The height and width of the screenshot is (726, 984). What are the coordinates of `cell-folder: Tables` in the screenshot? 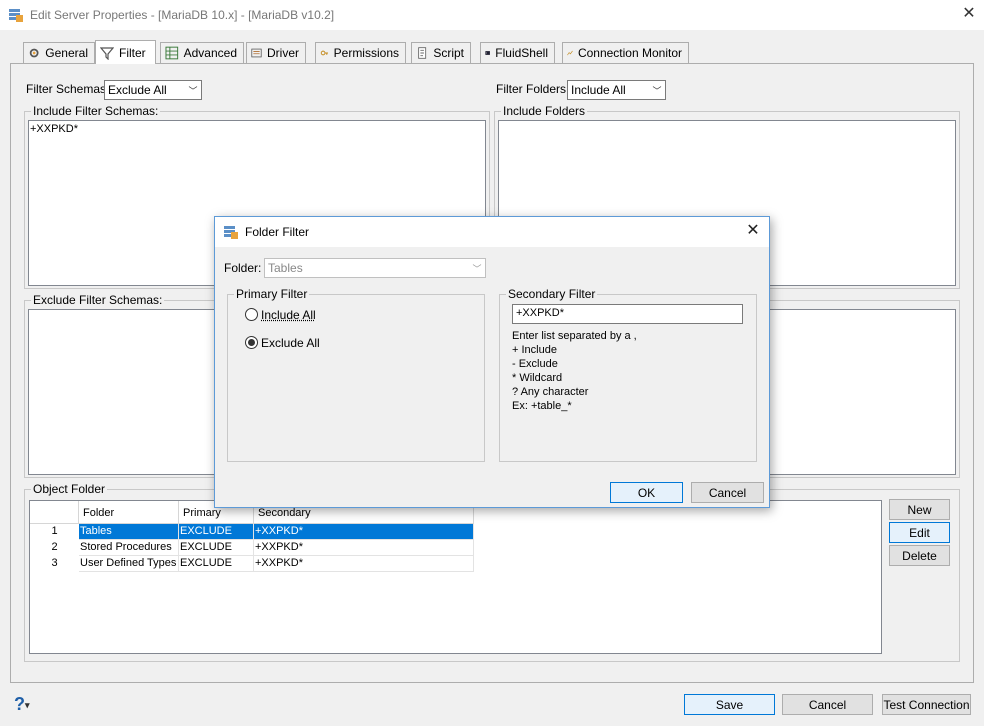 It's located at (129, 532).